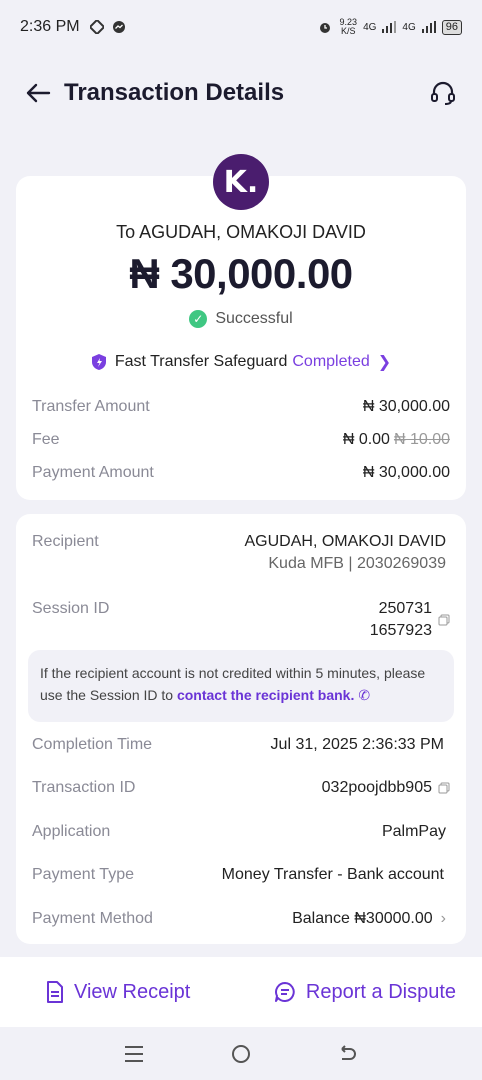 Image resolution: width=482 pixels, height=1080 pixels. Describe the element at coordinates (71, 608) in the screenshot. I see `session-id-label: Session ID` at that location.